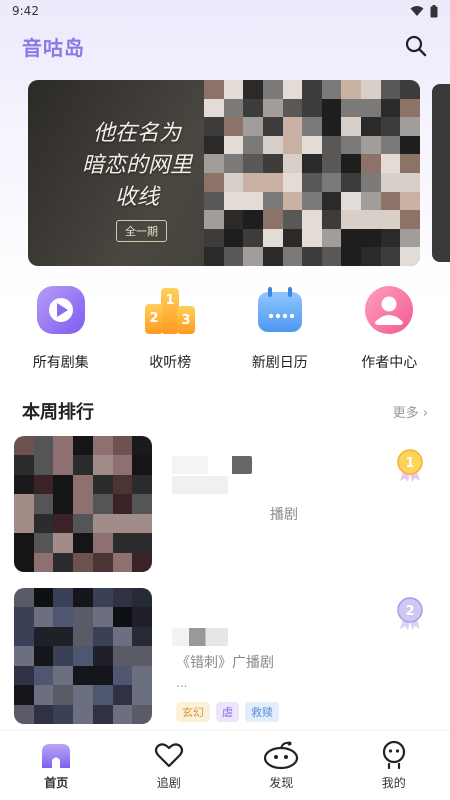 The width and height of the screenshot is (450, 800). I want to click on section-title: 本周排行, so click(58, 412).